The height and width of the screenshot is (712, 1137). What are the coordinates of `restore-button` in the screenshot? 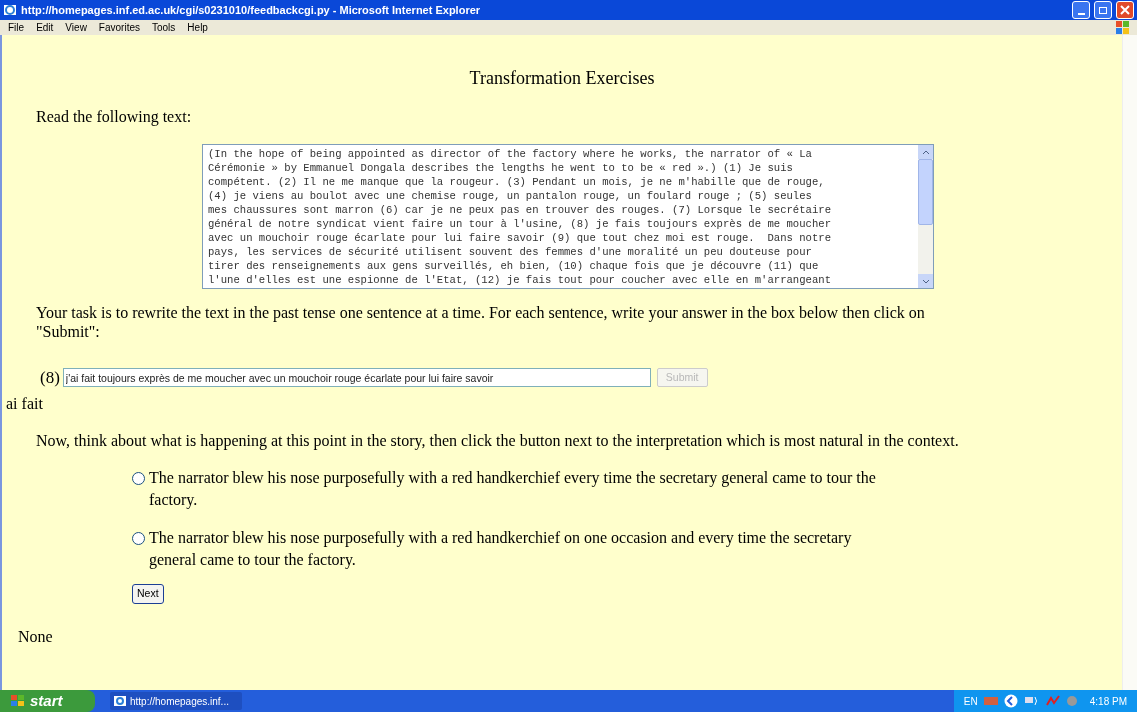 It's located at (1103, 10).